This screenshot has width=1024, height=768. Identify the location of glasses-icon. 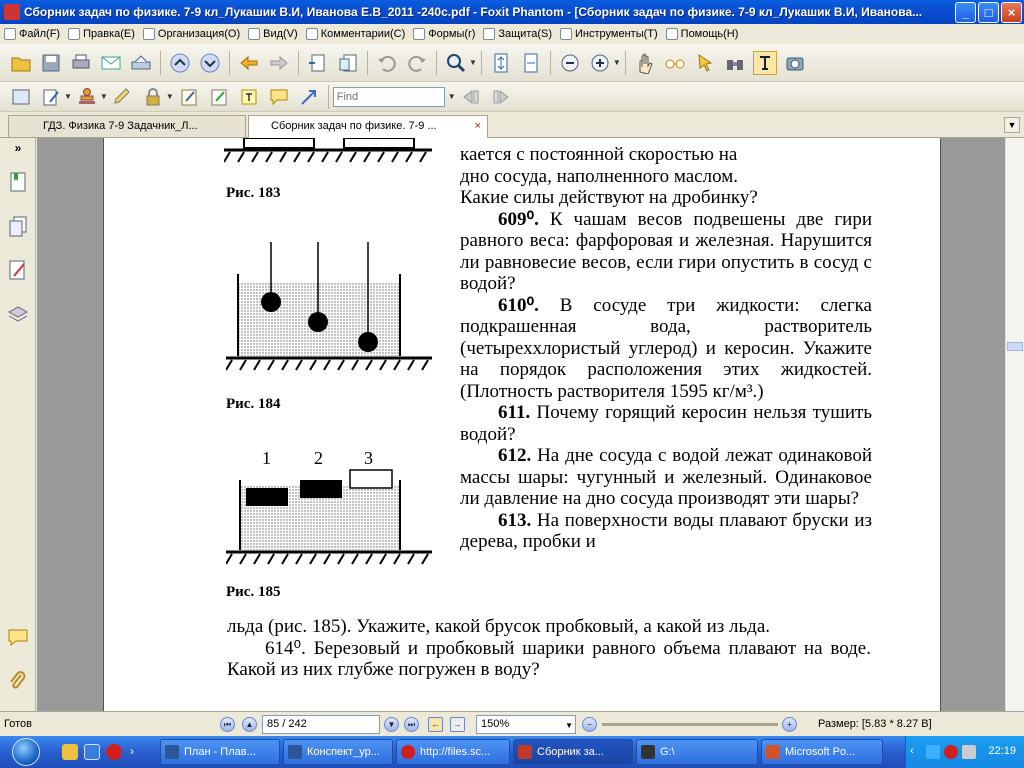
(675, 63).